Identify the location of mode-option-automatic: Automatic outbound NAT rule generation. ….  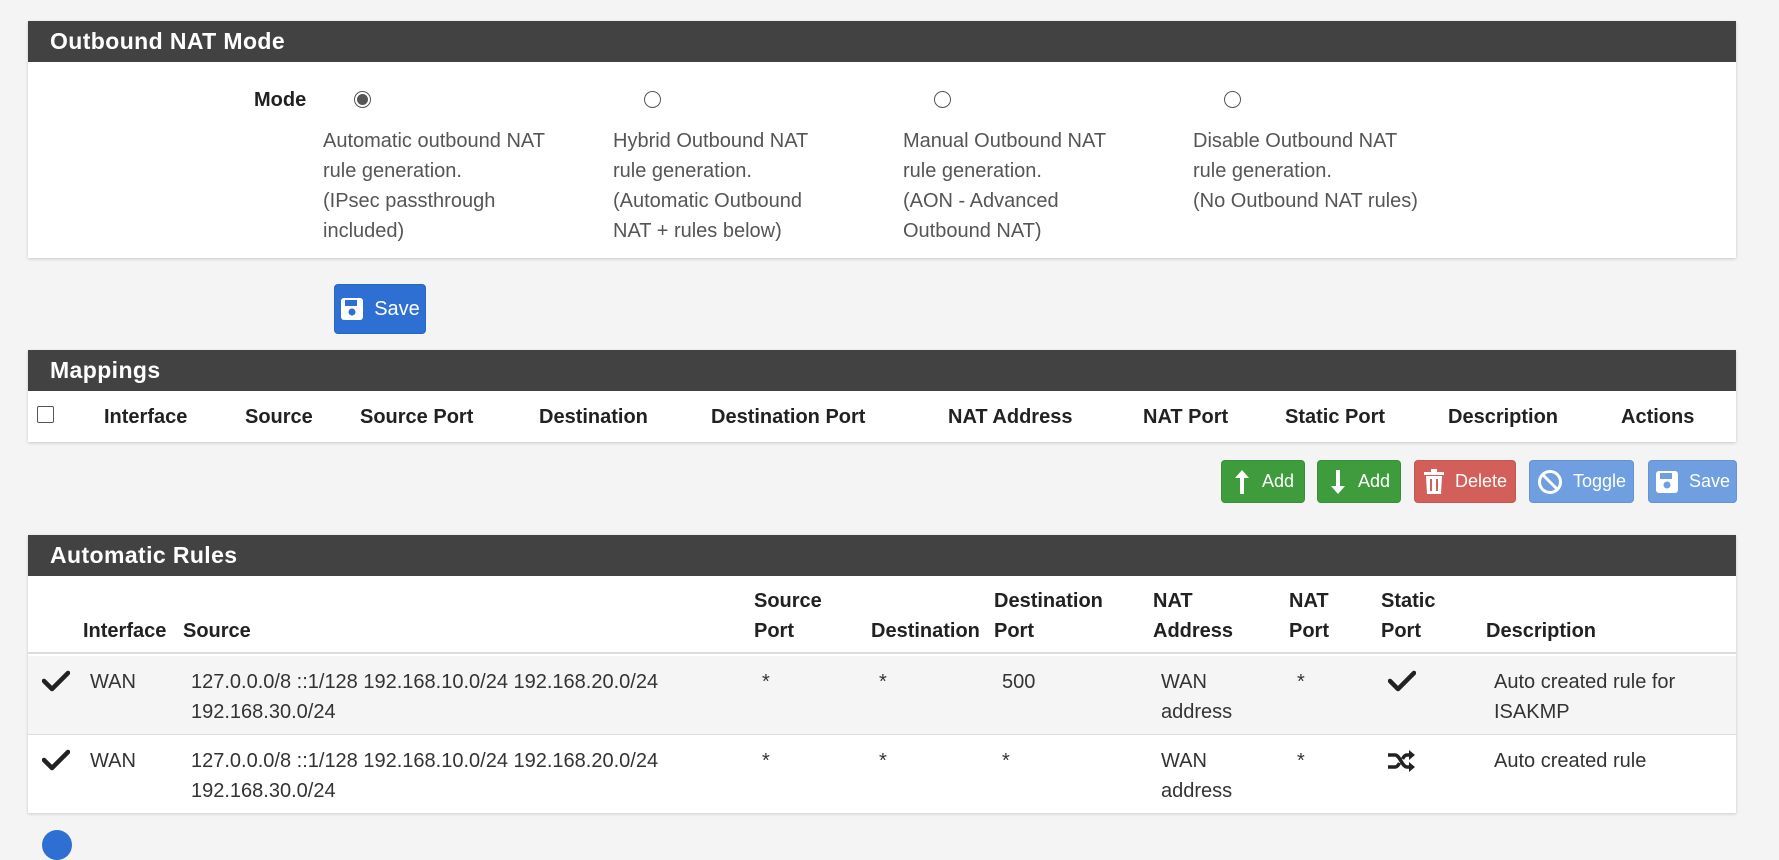
(458, 167).